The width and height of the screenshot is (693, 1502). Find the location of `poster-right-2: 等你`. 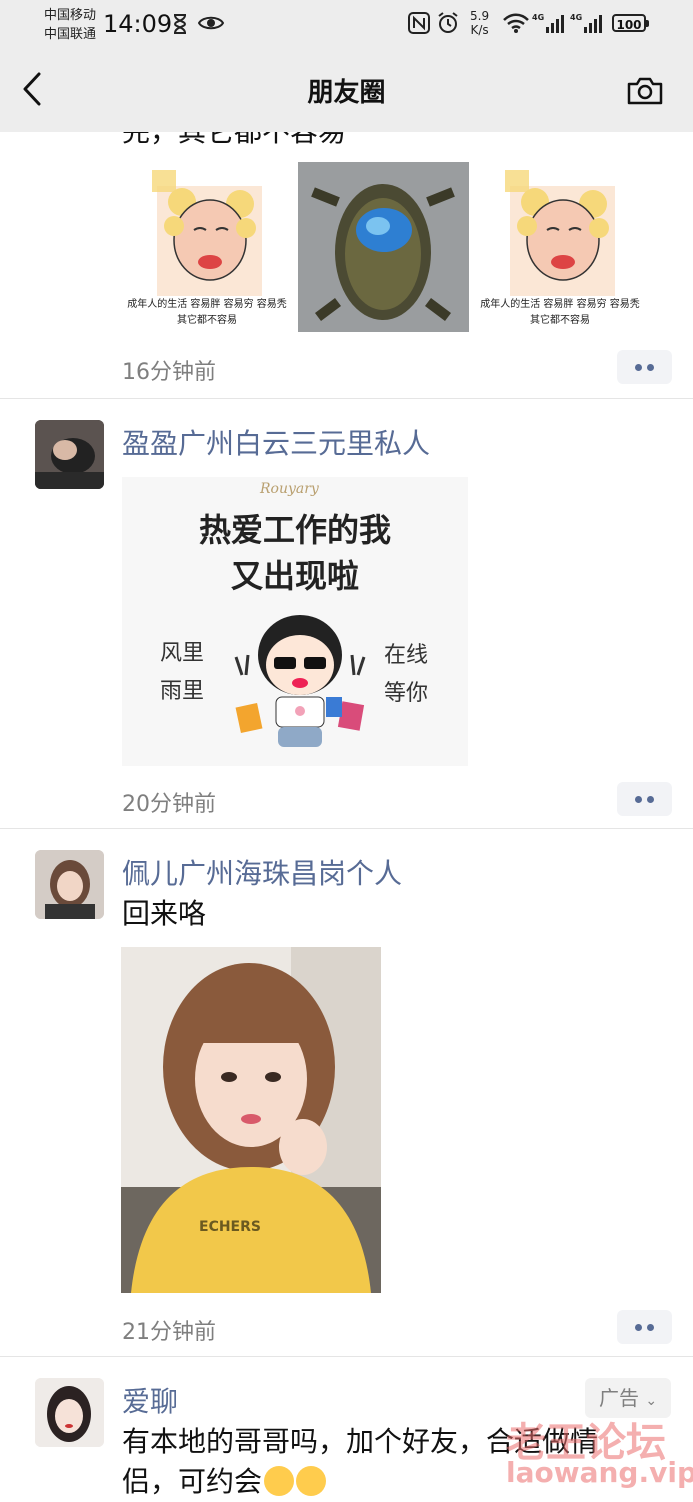

poster-right-2: 等你 is located at coordinates (406, 693).